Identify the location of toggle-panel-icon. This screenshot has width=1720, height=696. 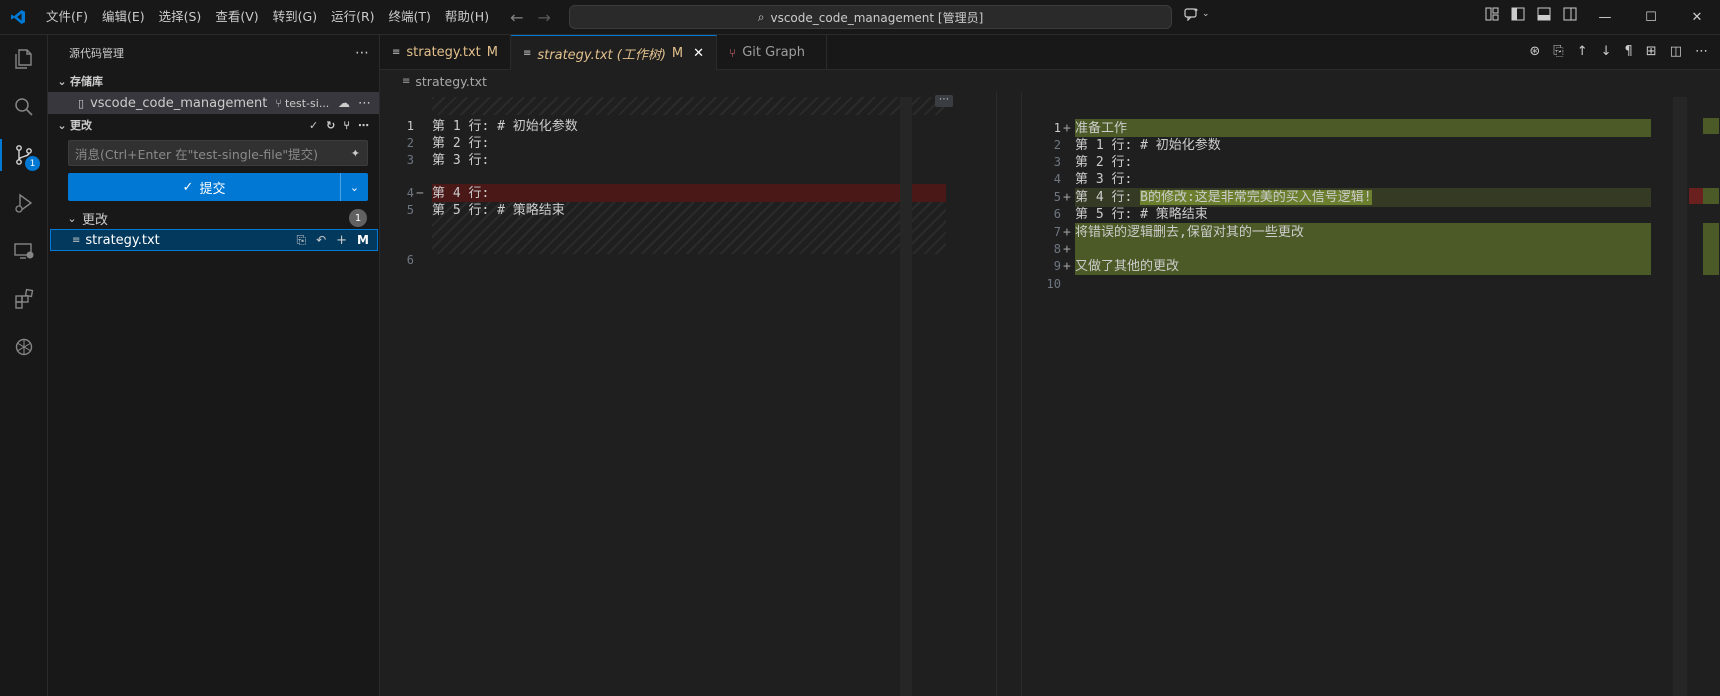
(1544, 14).